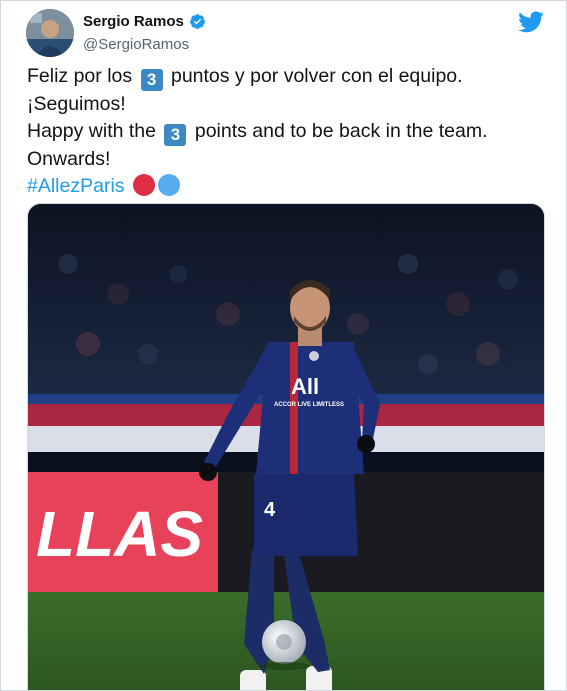 This screenshot has width=567, height=691. Describe the element at coordinates (316, 76) in the screenshot. I see `text-es-1-end: puntos y por volver con el equipo.` at that location.